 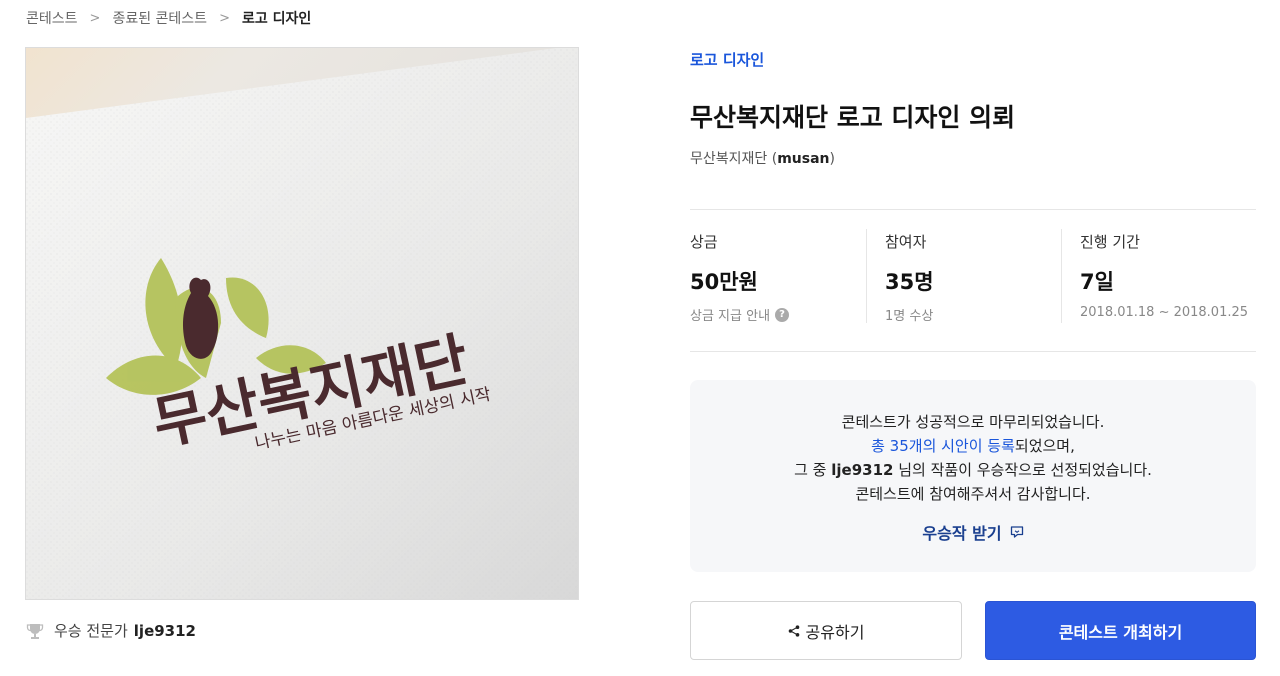 What do you see at coordinates (862, 470) in the screenshot?
I see `winner-name-inline: lje9312` at bounding box center [862, 470].